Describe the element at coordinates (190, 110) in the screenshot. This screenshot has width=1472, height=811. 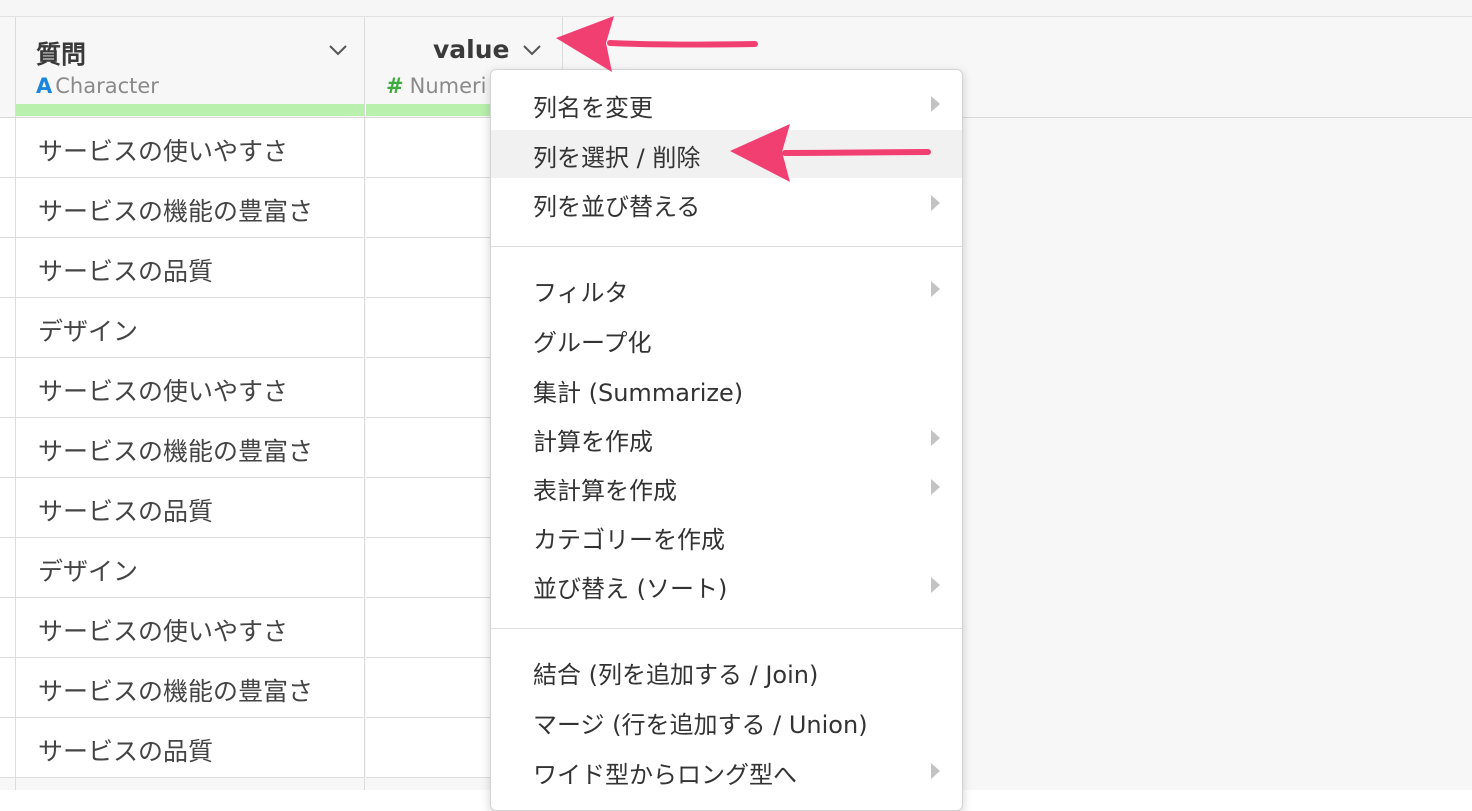
I see `column-quality-bar` at that location.